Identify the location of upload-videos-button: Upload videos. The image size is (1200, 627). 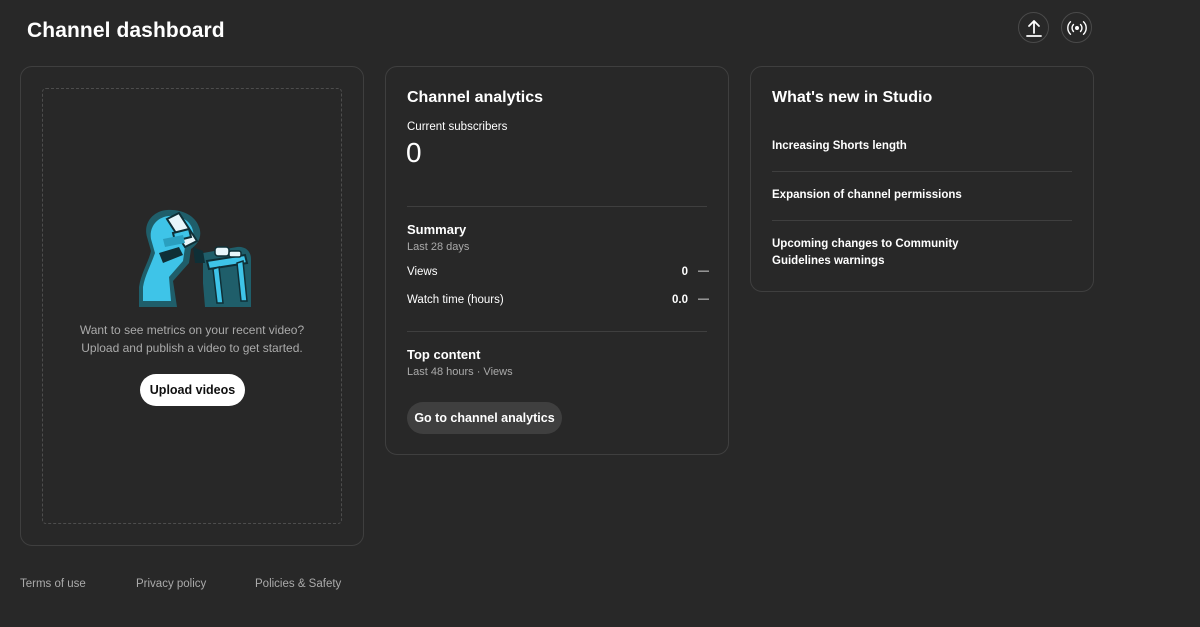
(192, 390).